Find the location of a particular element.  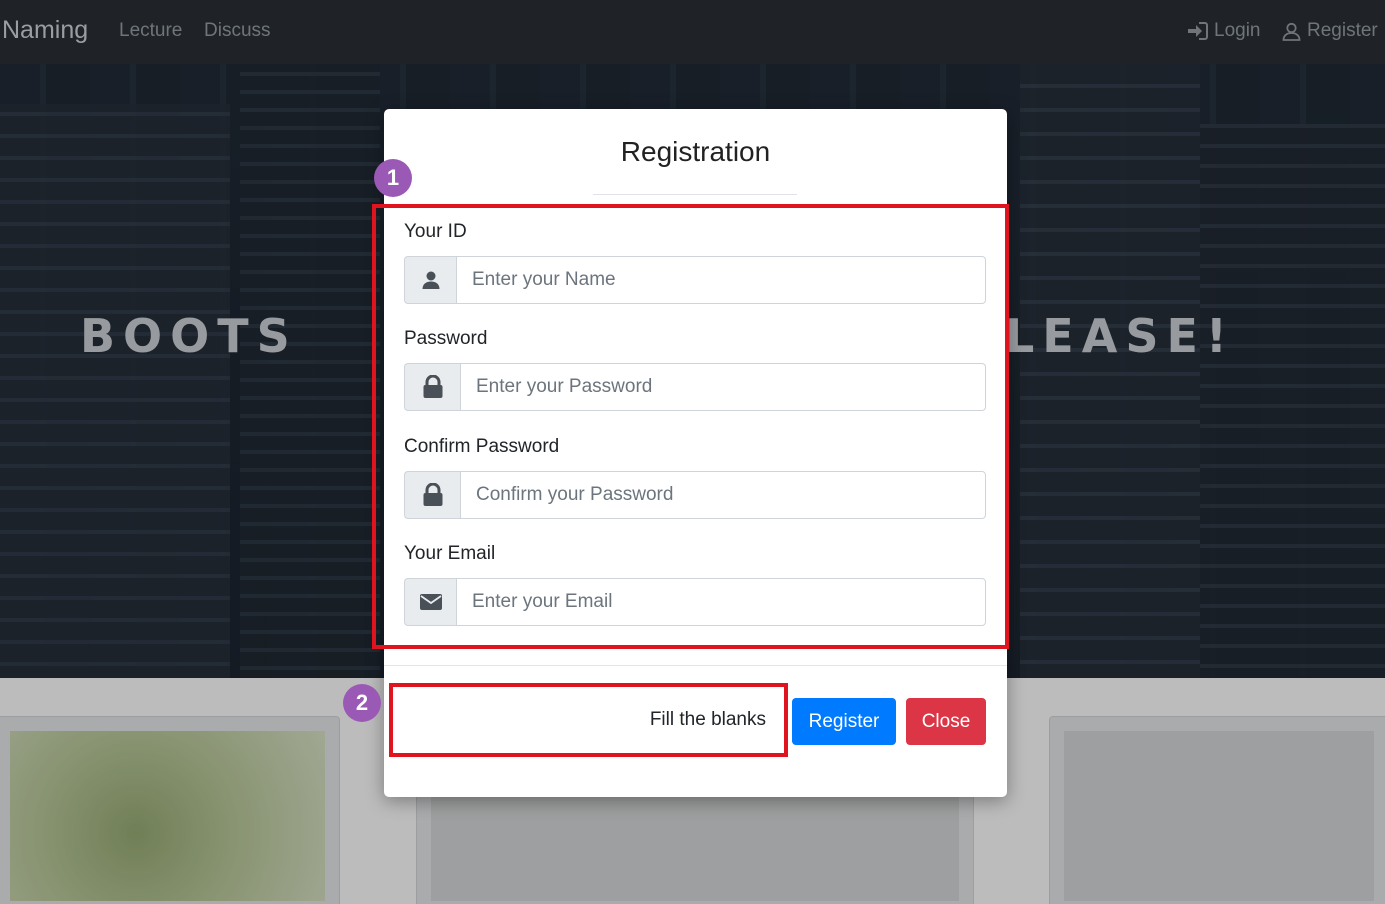

nav-login-link: Login is located at coordinates (1224, 31).